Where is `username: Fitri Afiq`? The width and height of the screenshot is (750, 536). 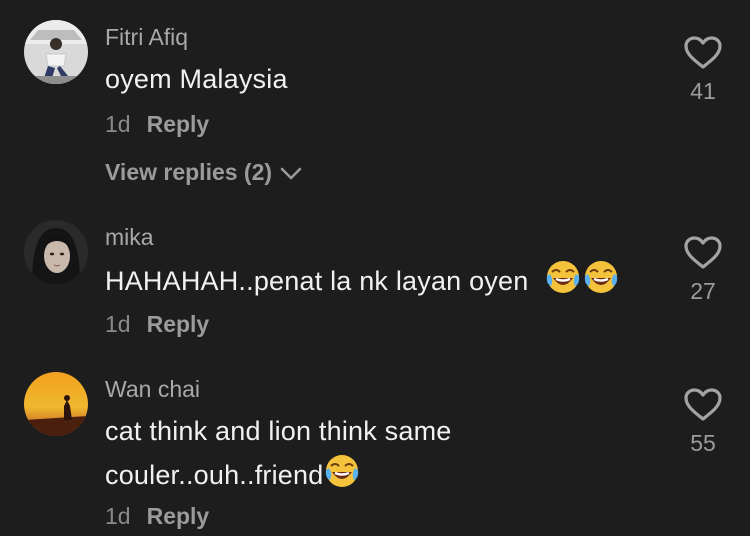 username: Fitri Afiq is located at coordinates (146, 37).